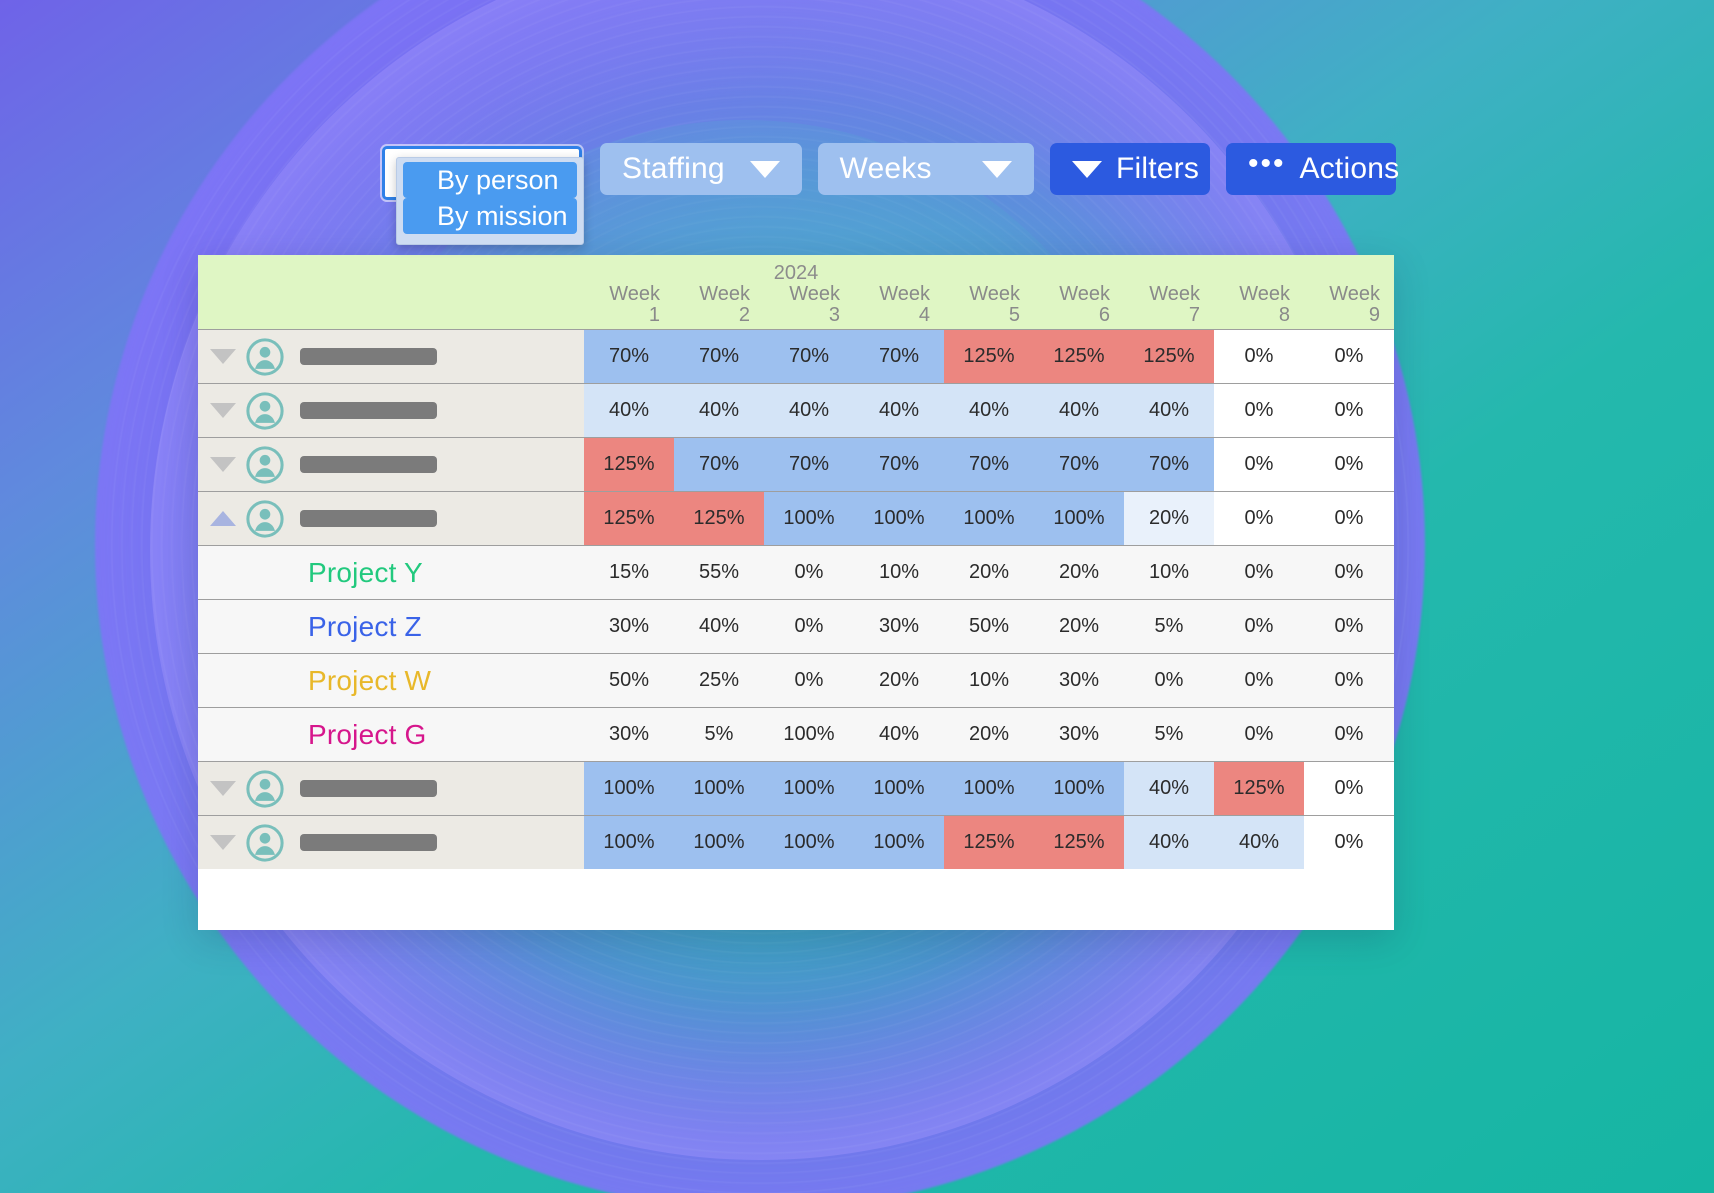 The width and height of the screenshot is (1714, 1193). What do you see at coordinates (490, 180) in the screenshot?
I see `dropdown-option-by-person: ✓ By person` at bounding box center [490, 180].